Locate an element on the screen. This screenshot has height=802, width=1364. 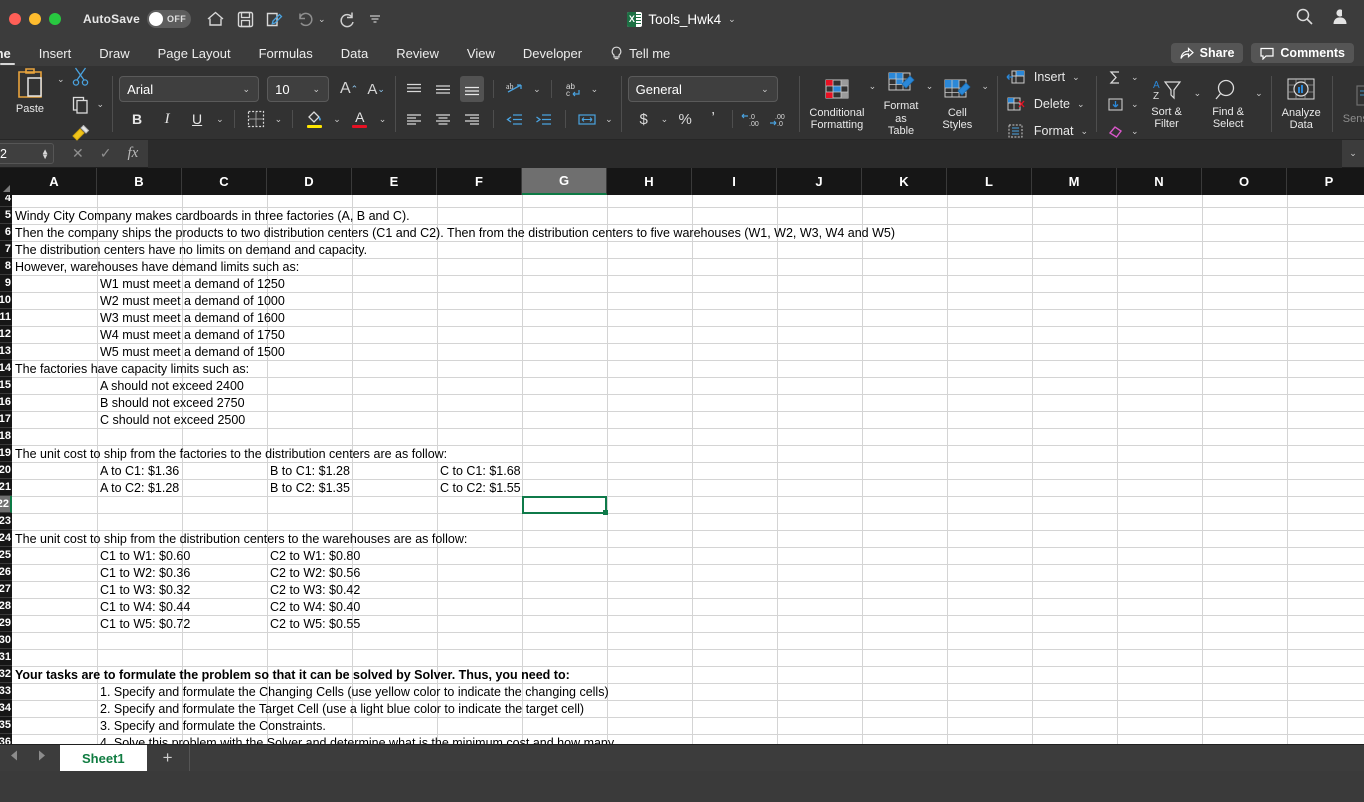
borders-dropdown-caret: ⌄ is located at coordinates (279, 119).